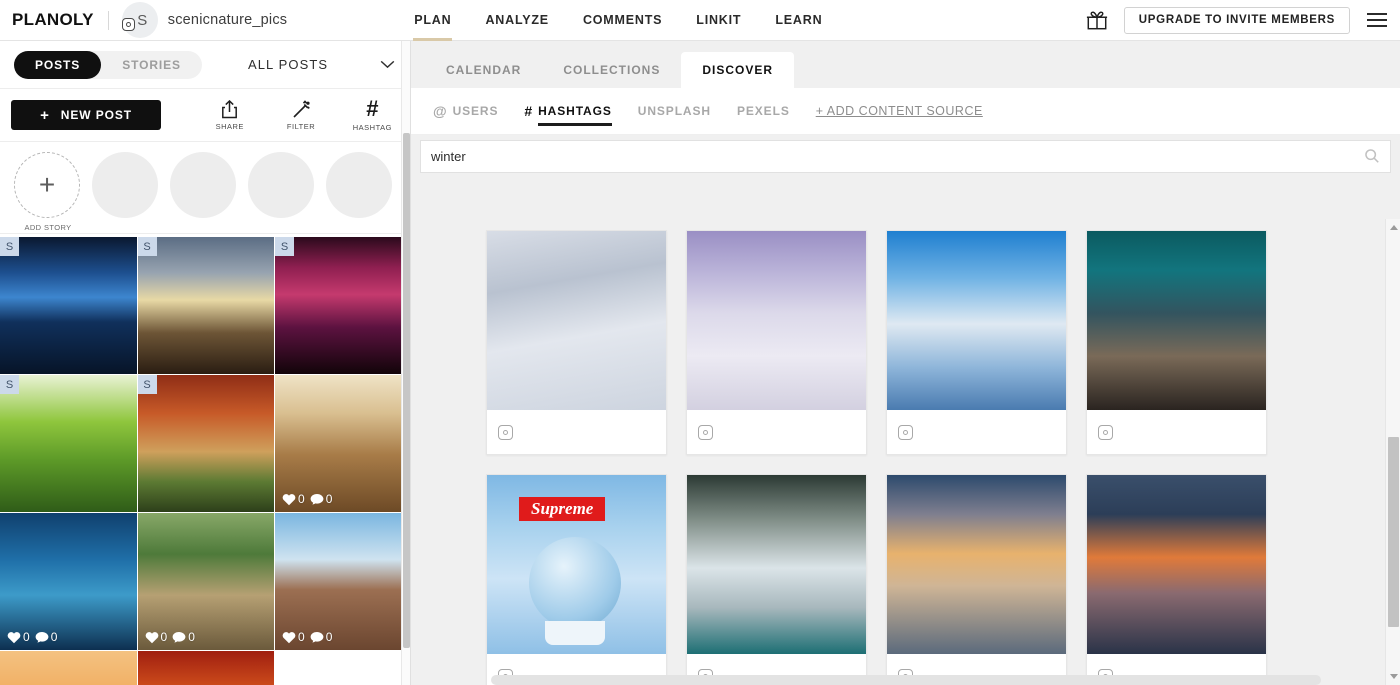 This screenshot has height=685, width=1400. Describe the element at coordinates (440, 111) in the screenshot. I see `at-icon: @` at that location.